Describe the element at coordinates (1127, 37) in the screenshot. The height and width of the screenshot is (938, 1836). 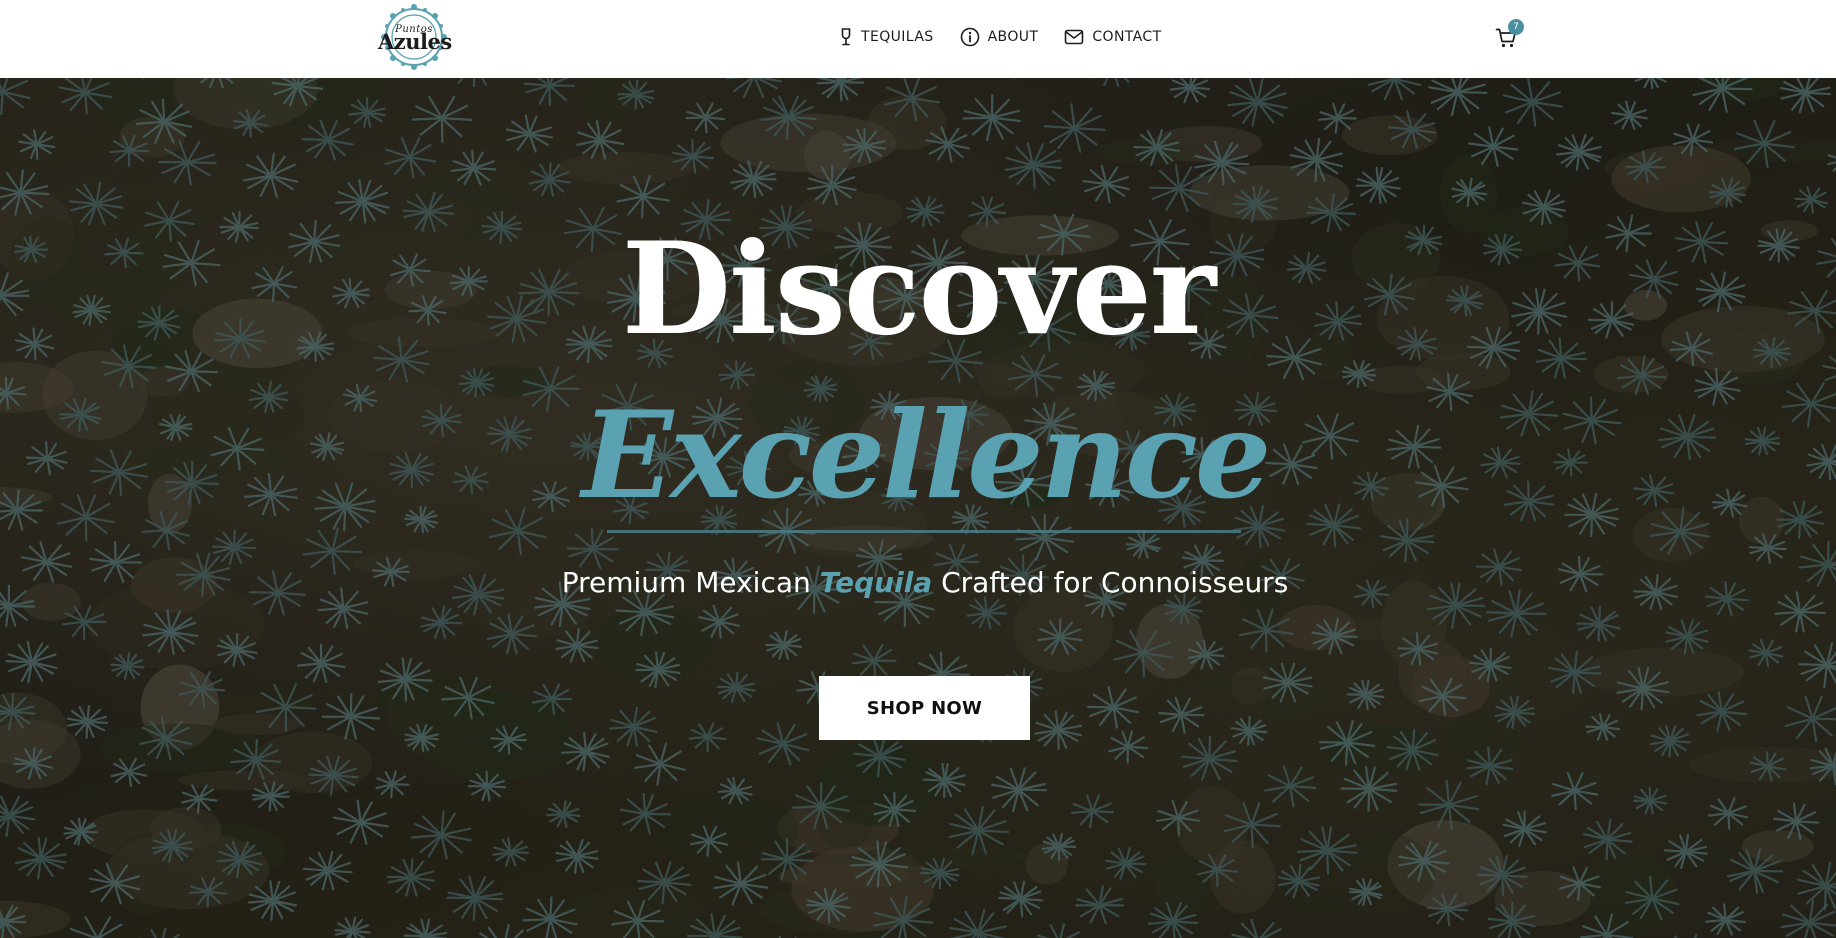
I see `nav-label-contact: CONTACT` at that location.